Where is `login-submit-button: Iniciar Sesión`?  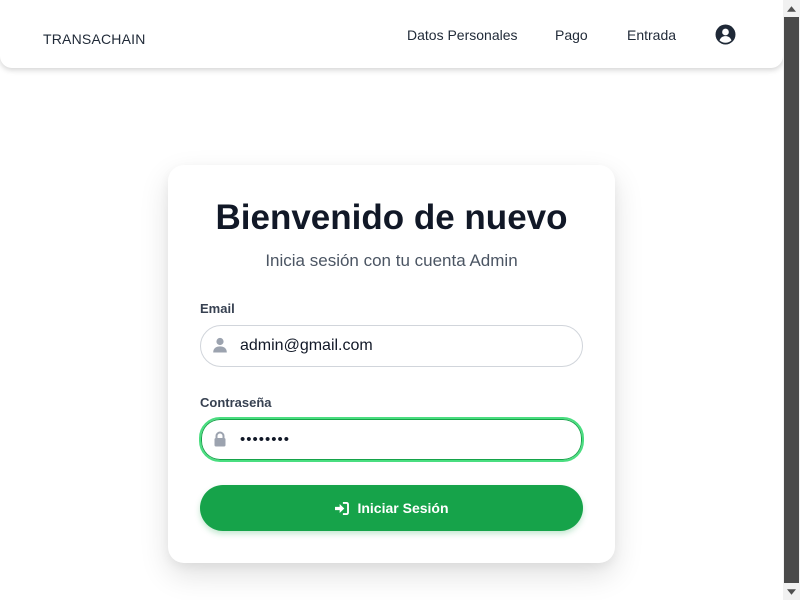 login-submit-button: Iniciar Sesión is located at coordinates (391, 508).